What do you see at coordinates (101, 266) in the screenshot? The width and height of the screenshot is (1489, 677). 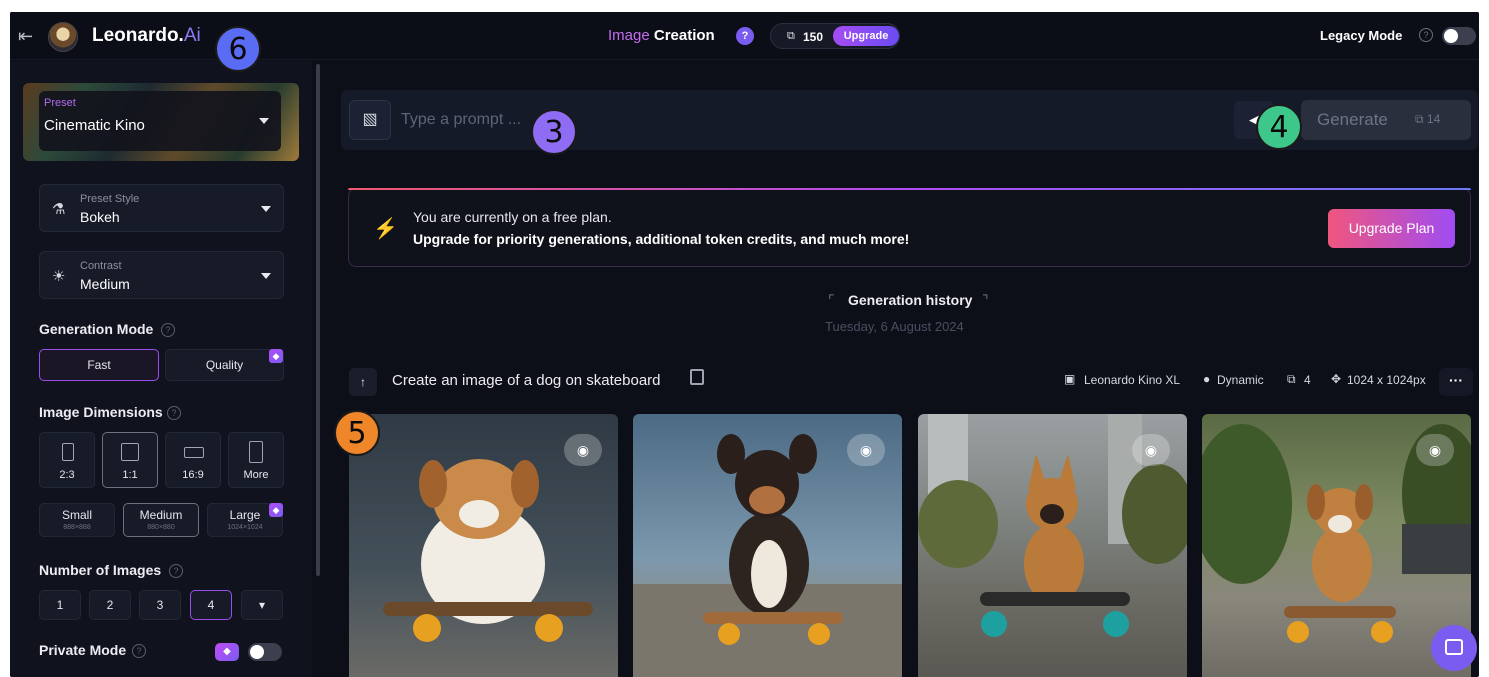 I see `contrast-label: Contrast` at bounding box center [101, 266].